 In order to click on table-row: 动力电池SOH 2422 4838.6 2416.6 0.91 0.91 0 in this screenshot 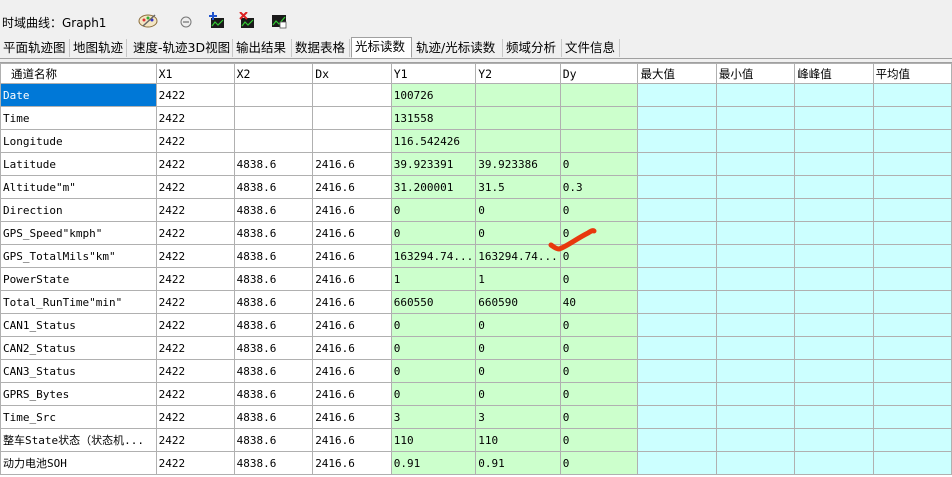, I will do `click(476, 463)`.